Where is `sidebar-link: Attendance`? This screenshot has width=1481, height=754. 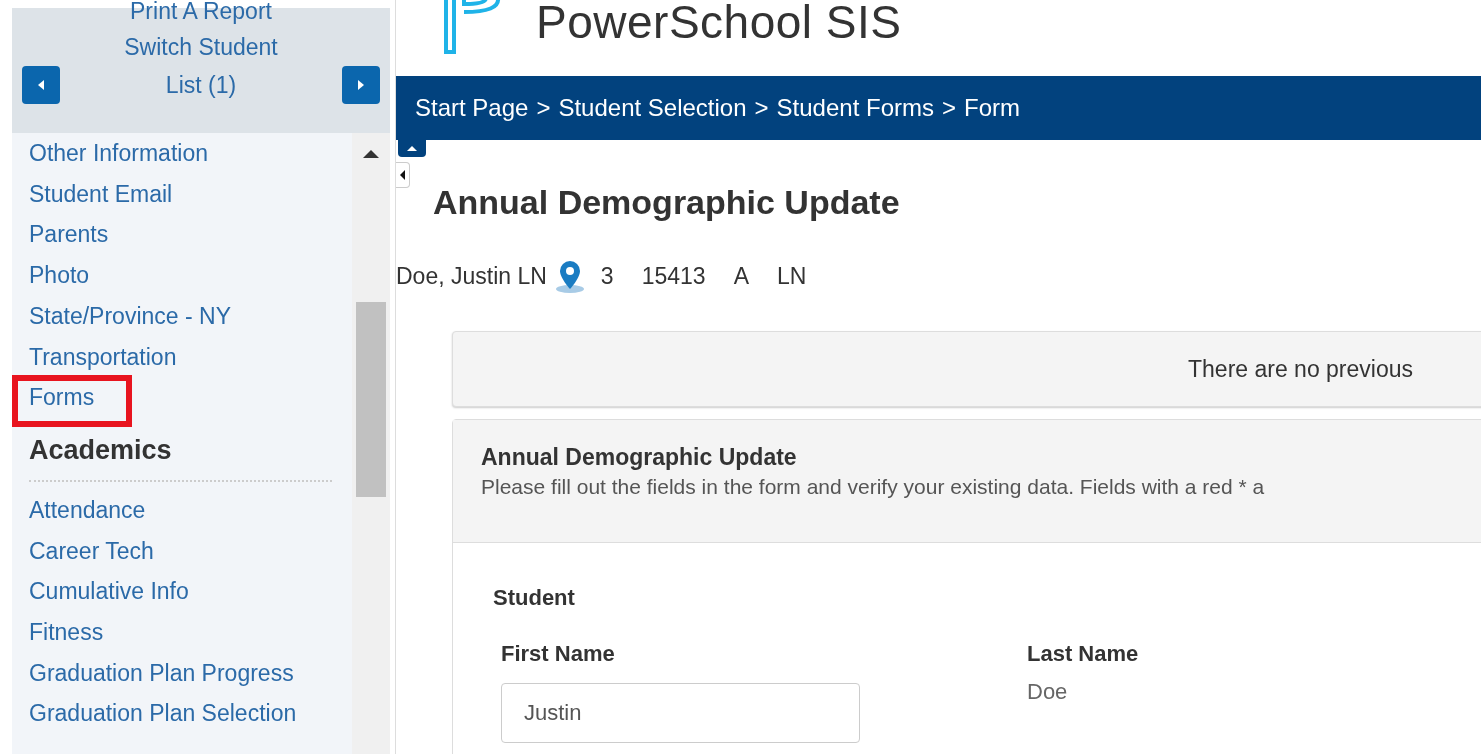 sidebar-link: Attendance is located at coordinates (87, 510).